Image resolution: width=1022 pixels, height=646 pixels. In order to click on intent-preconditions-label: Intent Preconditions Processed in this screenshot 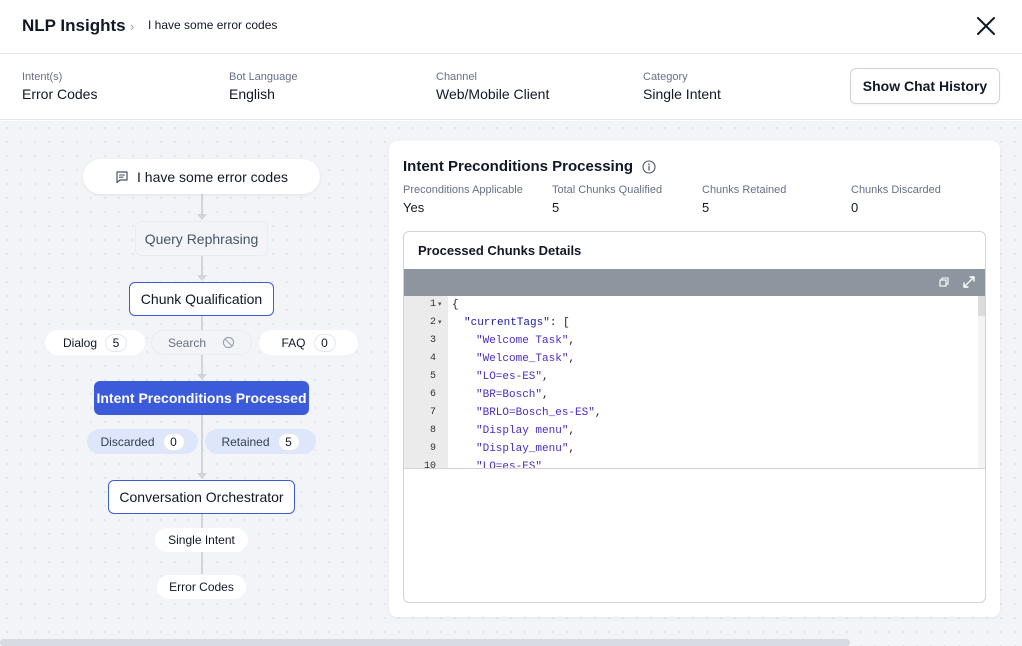, I will do `click(201, 398)`.